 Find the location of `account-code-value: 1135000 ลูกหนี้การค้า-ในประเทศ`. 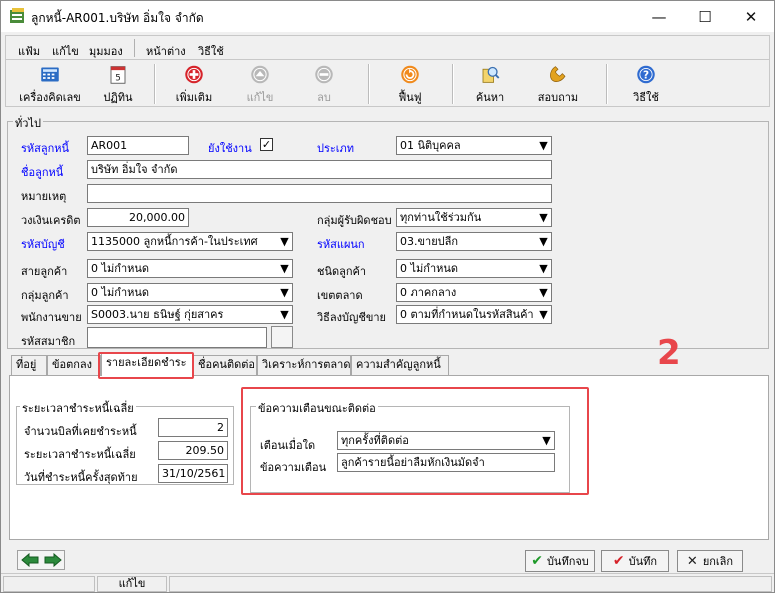

account-code-value: 1135000 ลูกหนี้การค้า-ในประเทศ is located at coordinates (174, 241).